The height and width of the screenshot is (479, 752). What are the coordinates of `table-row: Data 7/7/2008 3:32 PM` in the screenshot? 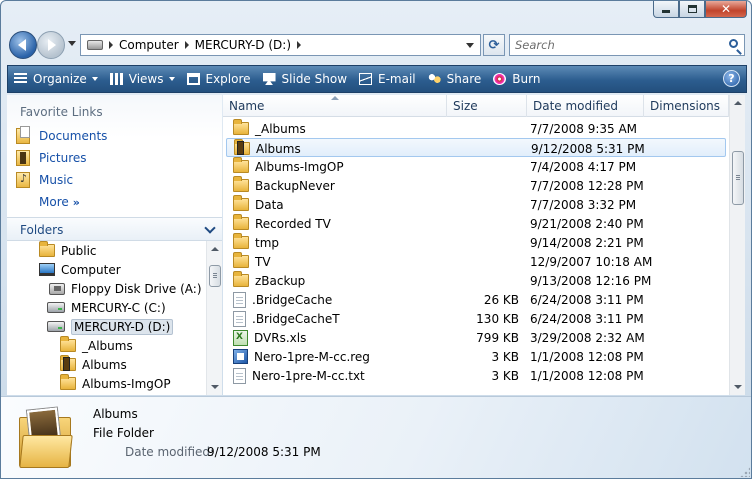 It's located at (476, 204).